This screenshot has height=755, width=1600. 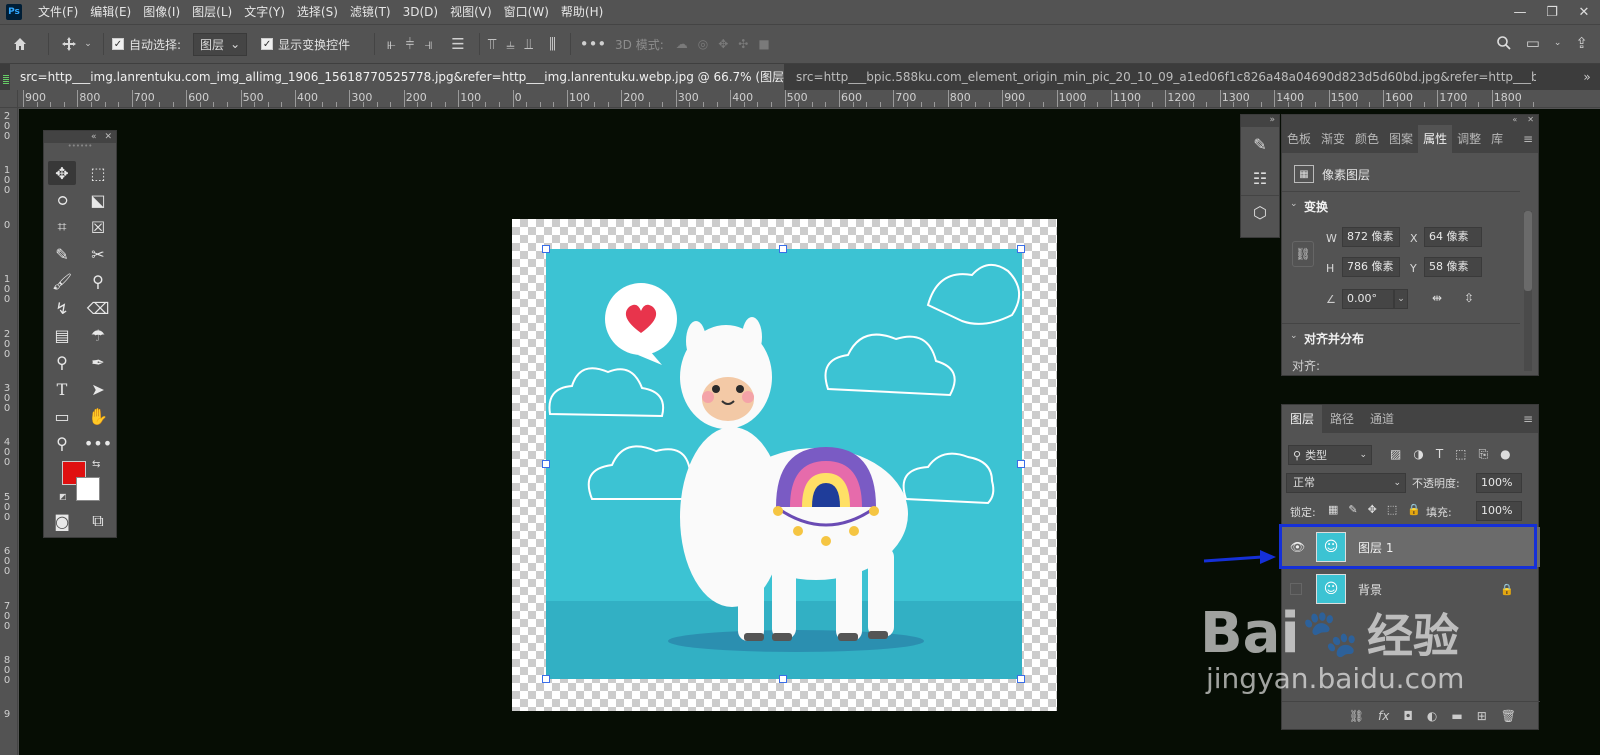 I want to click on history-brush-tool-icon: ↯, so click(x=62, y=308).